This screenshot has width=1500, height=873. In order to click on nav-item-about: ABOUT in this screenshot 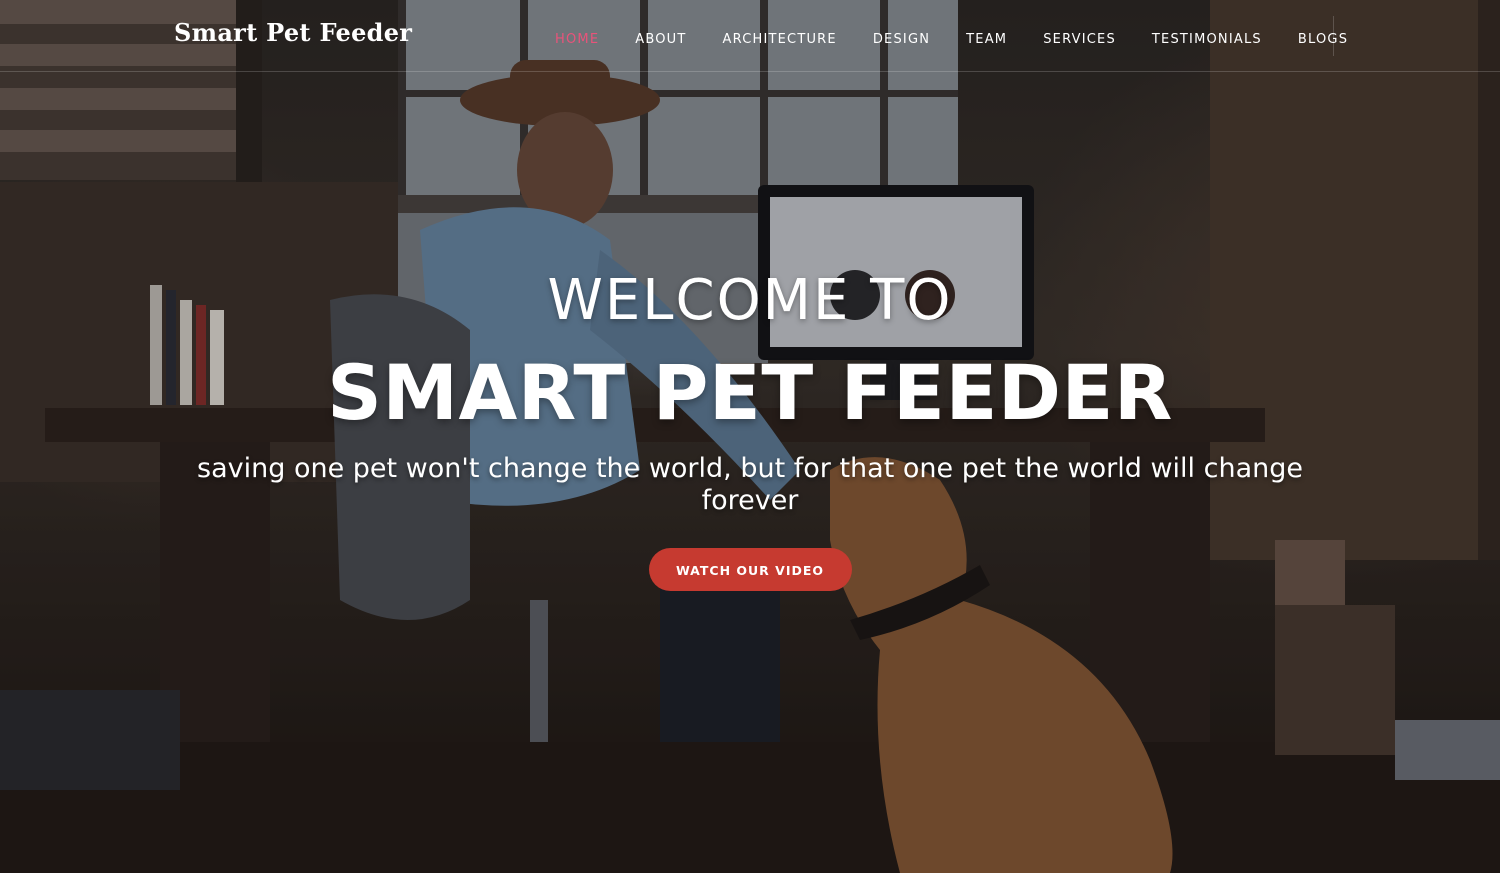, I will do `click(678, 38)`.